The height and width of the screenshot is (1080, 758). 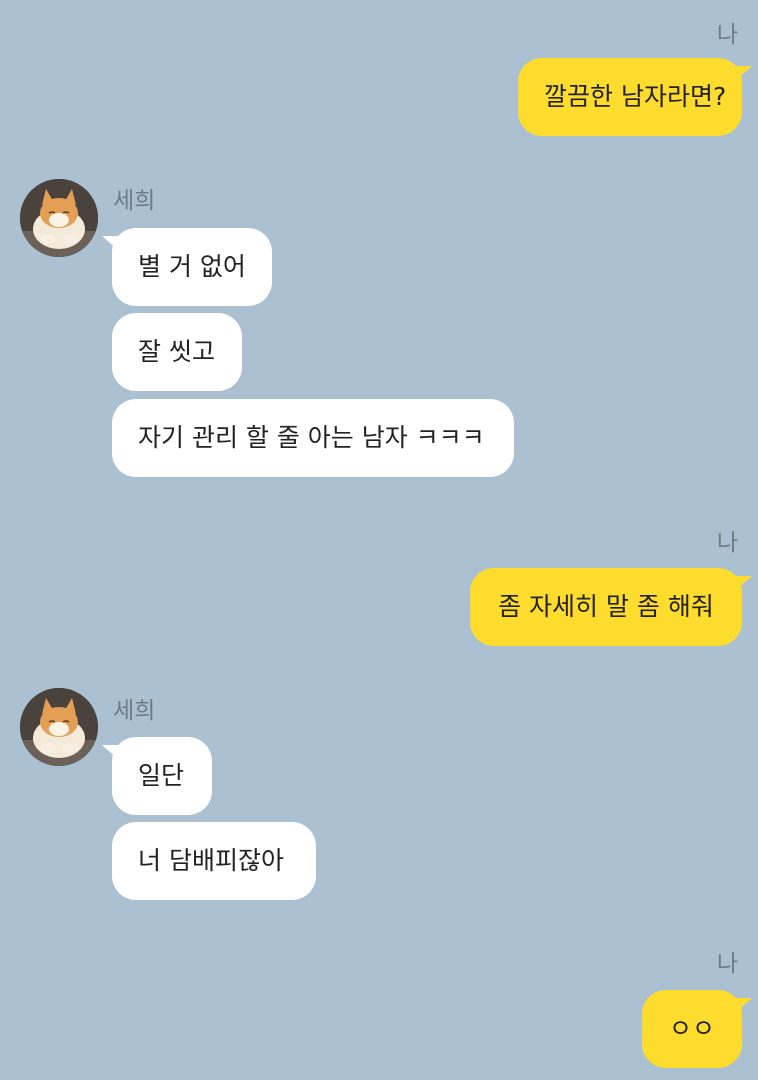 What do you see at coordinates (697, 1029) in the screenshot?
I see `message-bubble-mine: ㅇㅇ` at bounding box center [697, 1029].